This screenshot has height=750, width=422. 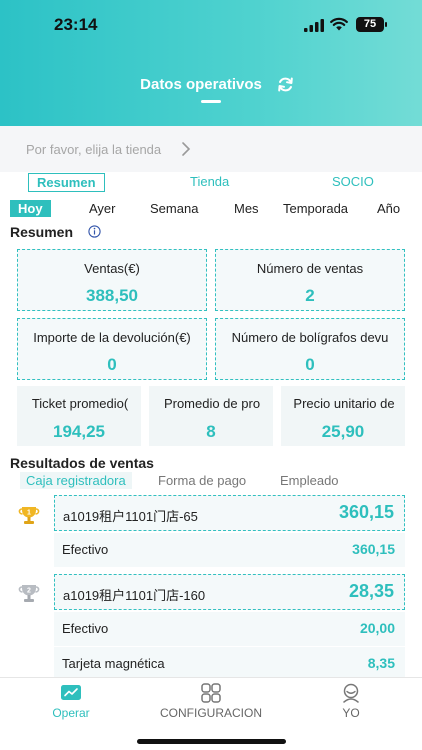 What do you see at coordinates (186, 149) in the screenshot?
I see `chevron-right-icon` at bounding box center [186, 149].